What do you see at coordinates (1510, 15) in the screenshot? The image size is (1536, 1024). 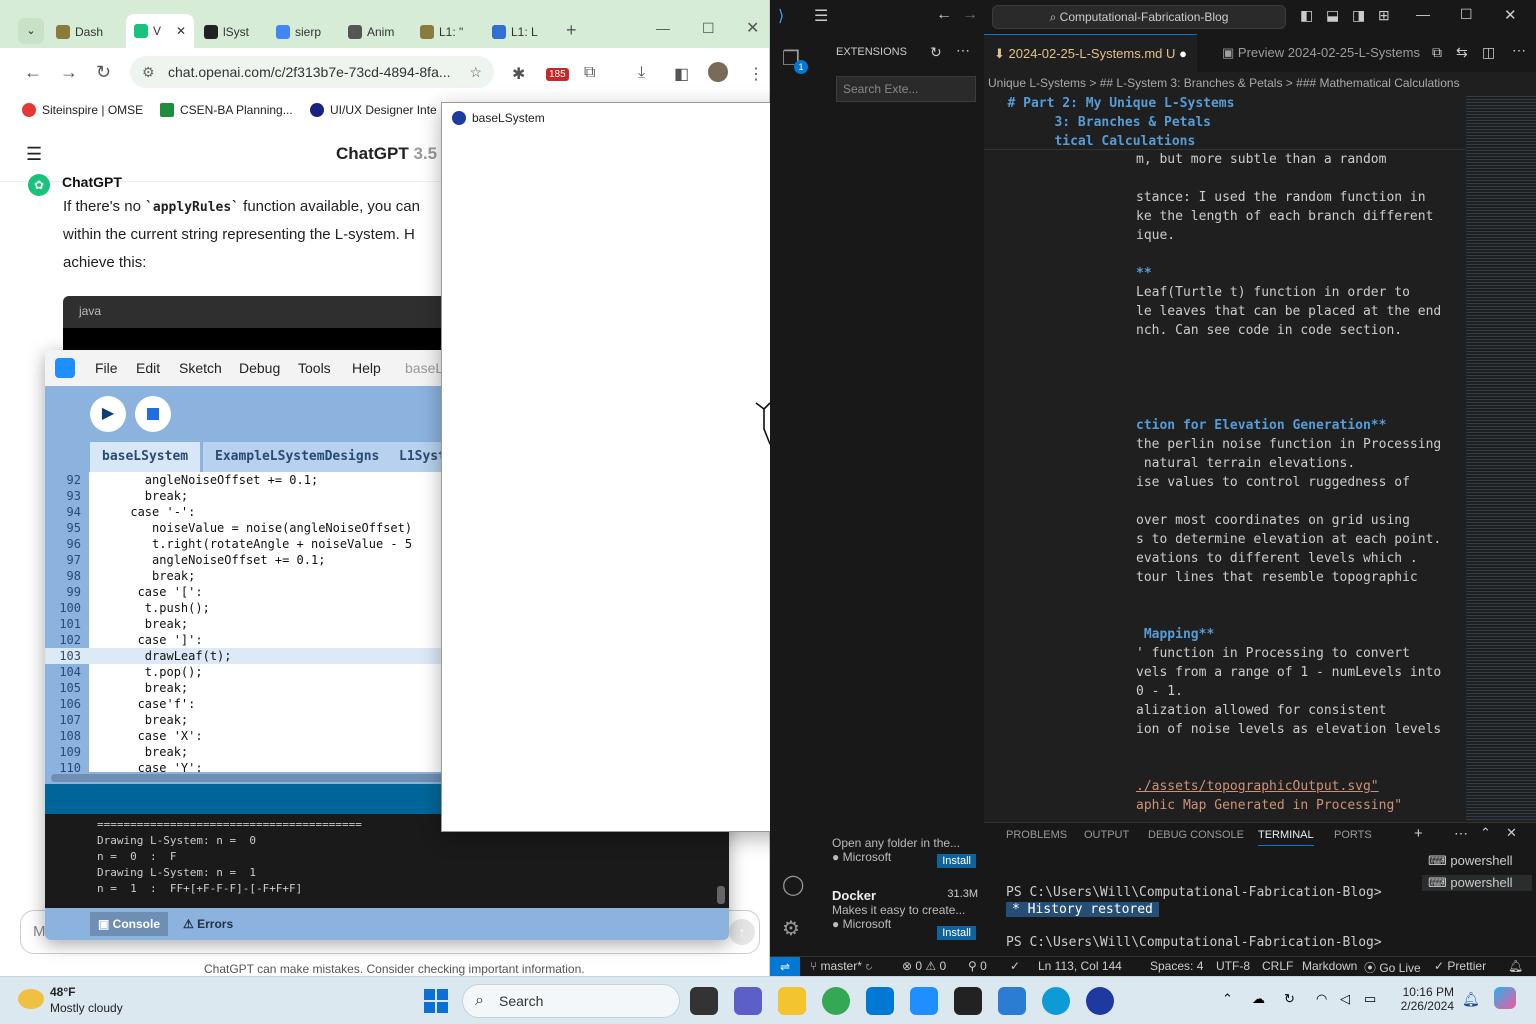 I see `close-button: ✕` at bounding box center [1510, 15].